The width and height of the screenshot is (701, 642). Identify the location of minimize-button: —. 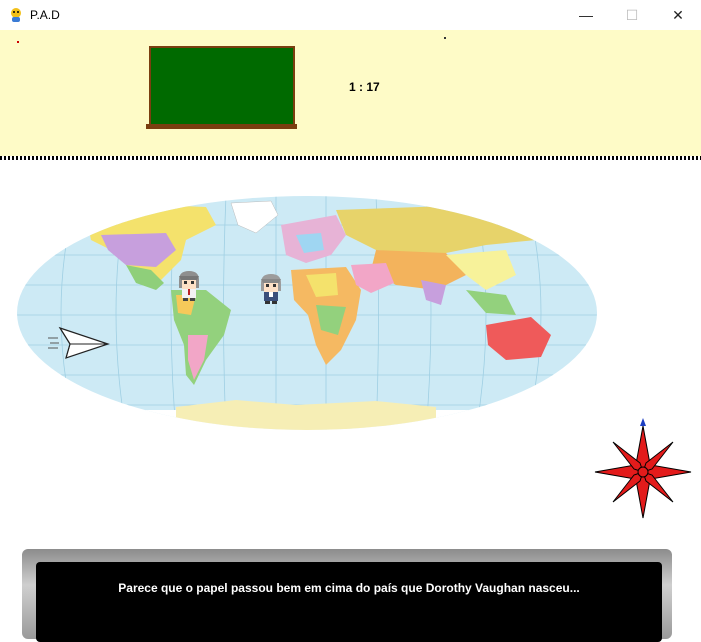
(586, 15).